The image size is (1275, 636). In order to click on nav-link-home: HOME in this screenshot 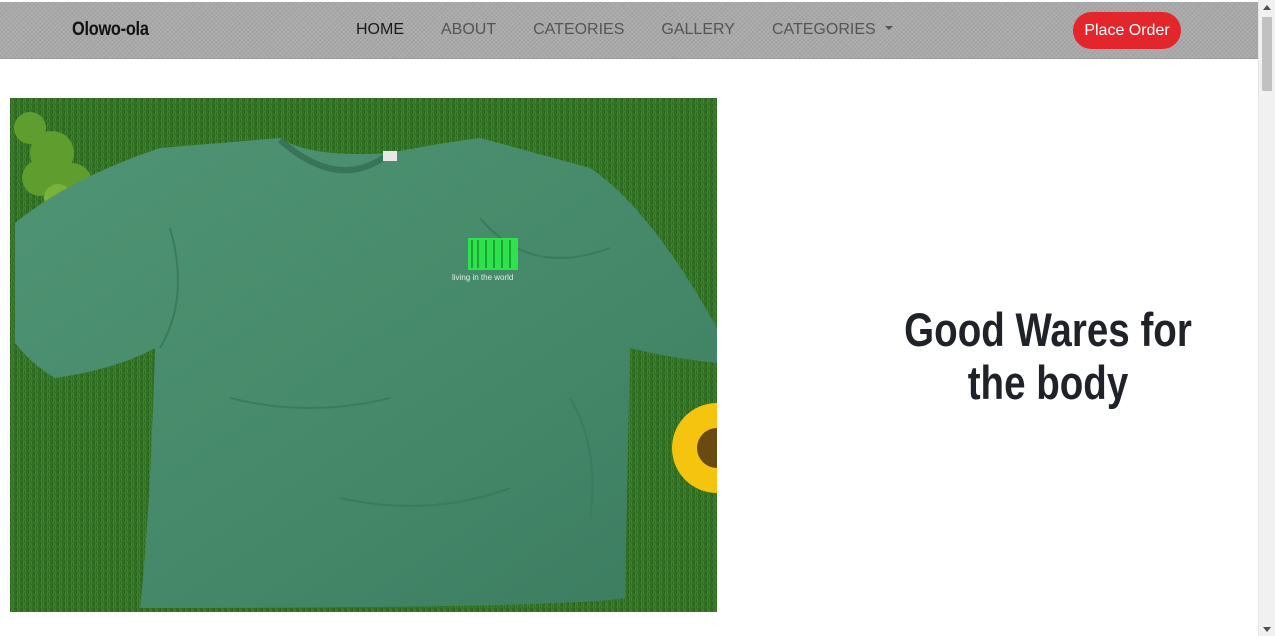, I will do `click(380, 30)`.